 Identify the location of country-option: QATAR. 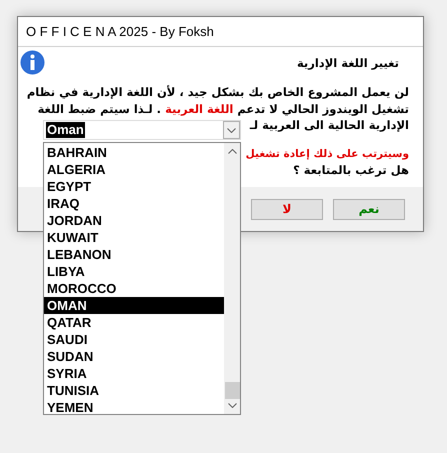
(134, 322).